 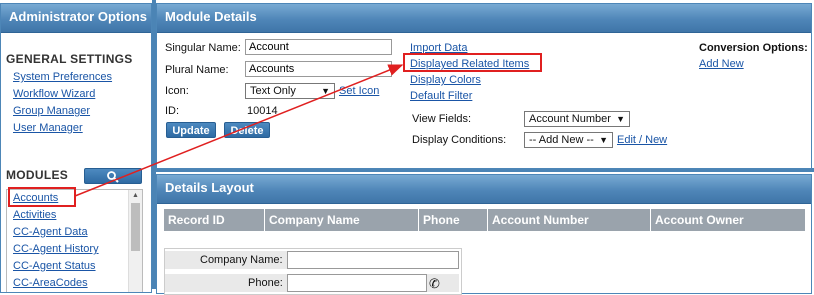 What do you see at coordinates (135, 227) in the screenshot?
I see `scroll-thumb` at bounding box center [135, 227].